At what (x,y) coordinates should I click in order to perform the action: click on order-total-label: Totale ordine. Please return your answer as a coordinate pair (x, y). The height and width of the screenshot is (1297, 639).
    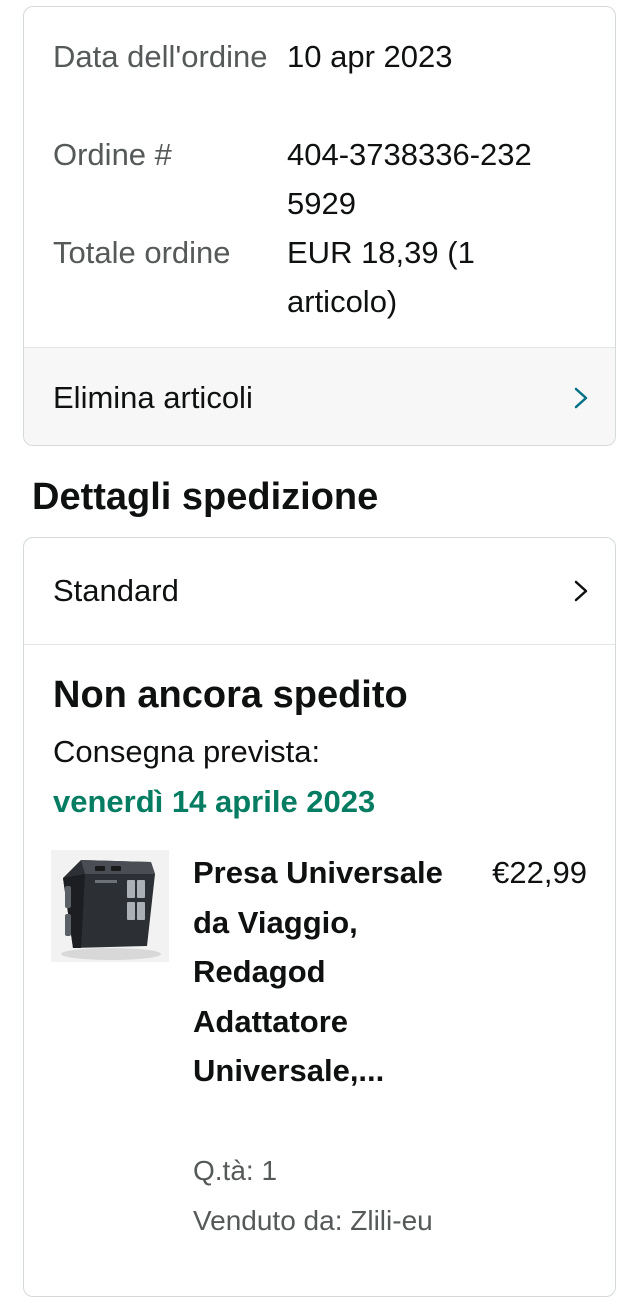
    Looking at the image, I should click on (142, 252).